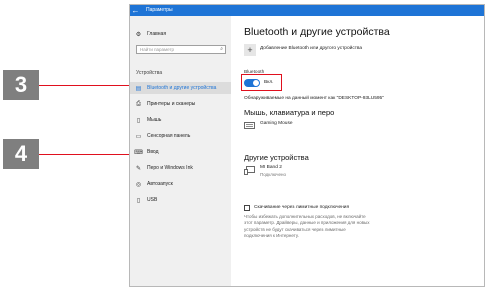  What do you see at coordinates (154, 120) in the screenshot?
I see `sidebar-item-label: Мышь` at bounding box center [154, 120].